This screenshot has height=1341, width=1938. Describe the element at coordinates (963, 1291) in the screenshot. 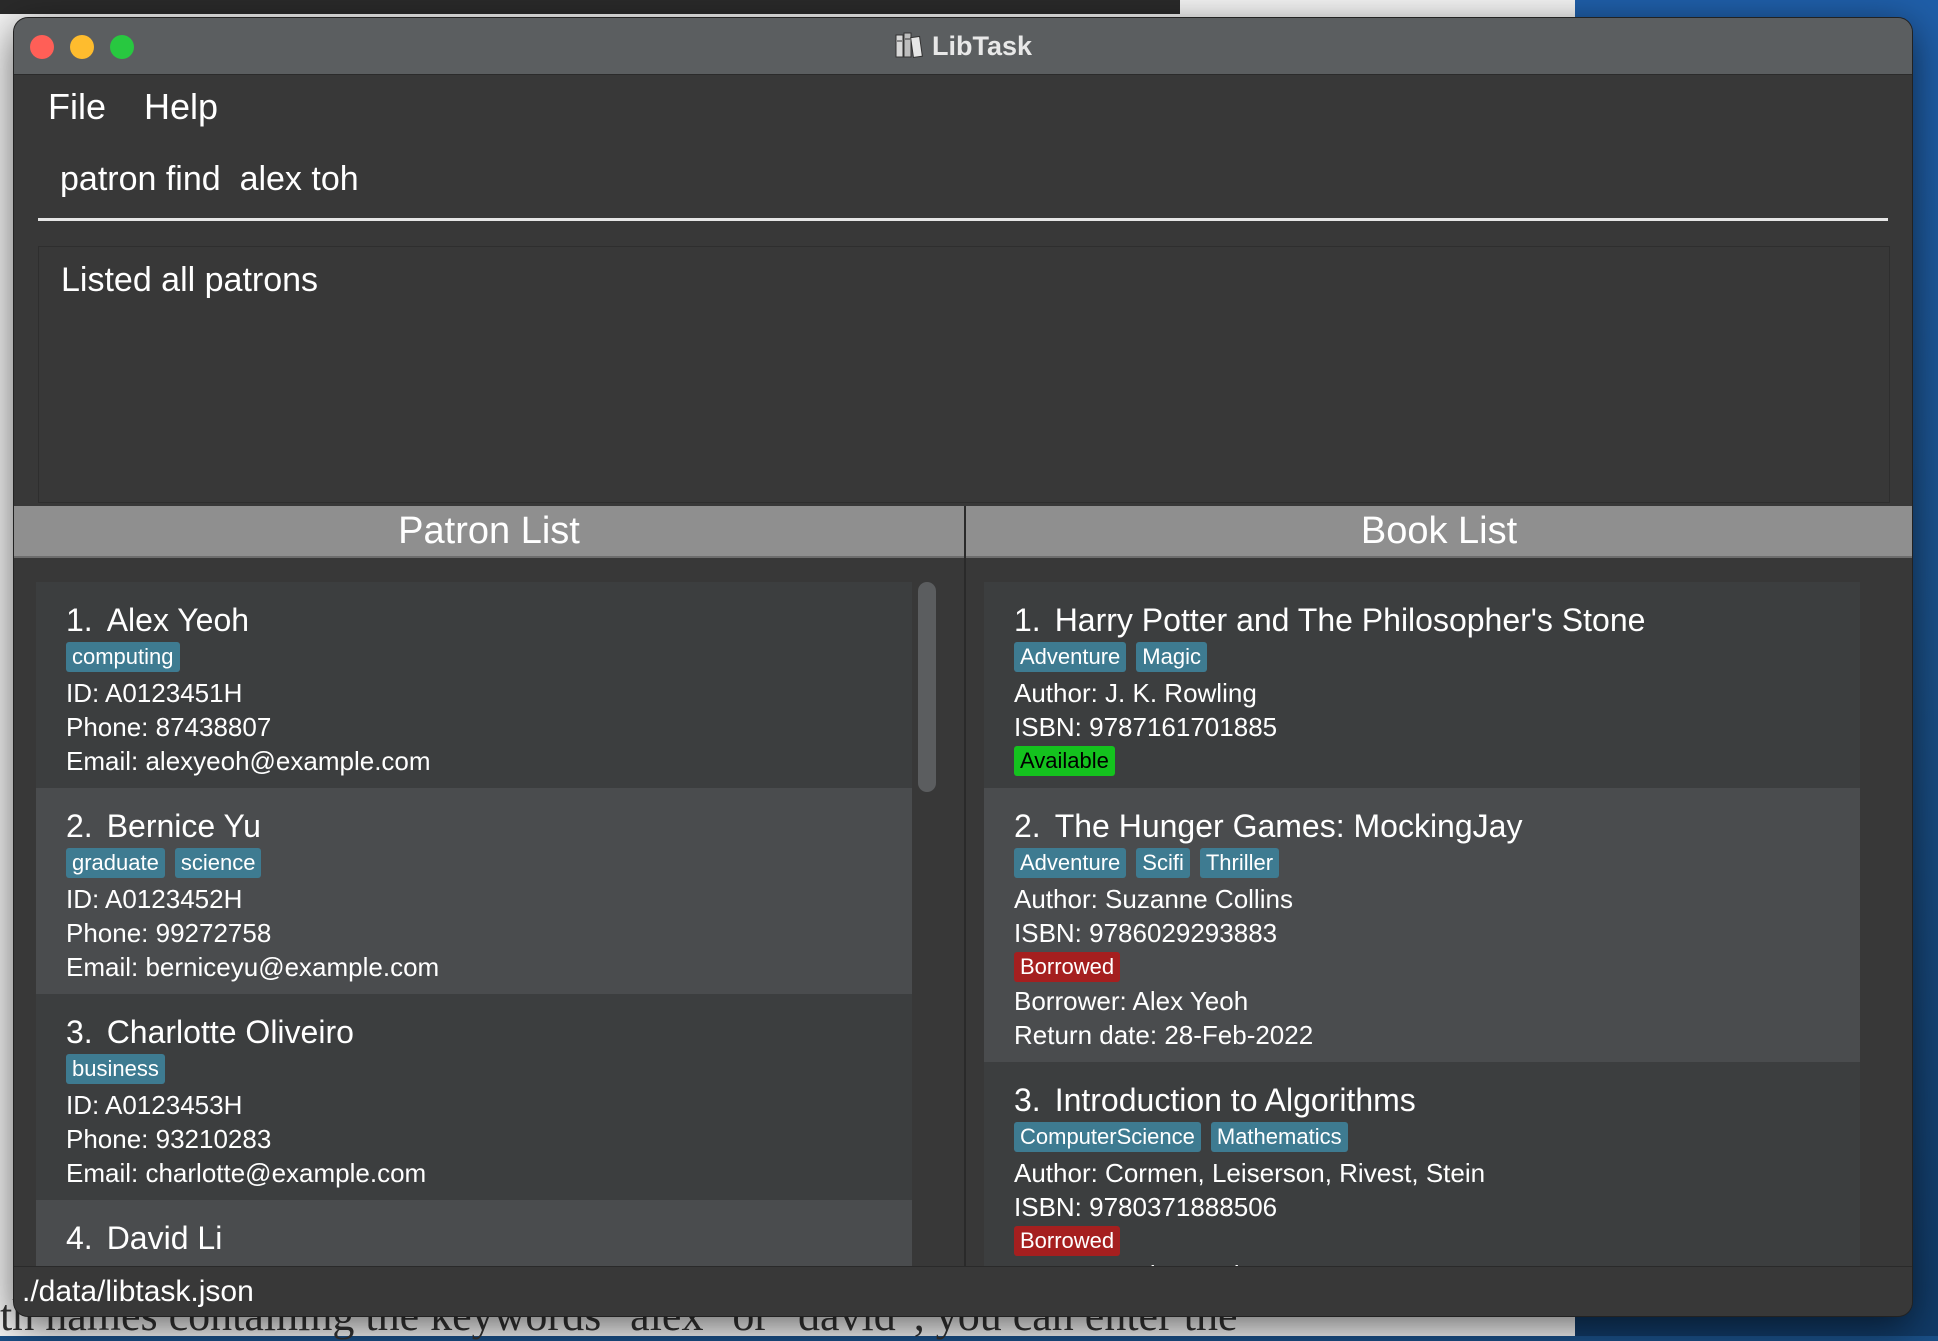

I see `status-bar: ./data/libtask.json` at that location.